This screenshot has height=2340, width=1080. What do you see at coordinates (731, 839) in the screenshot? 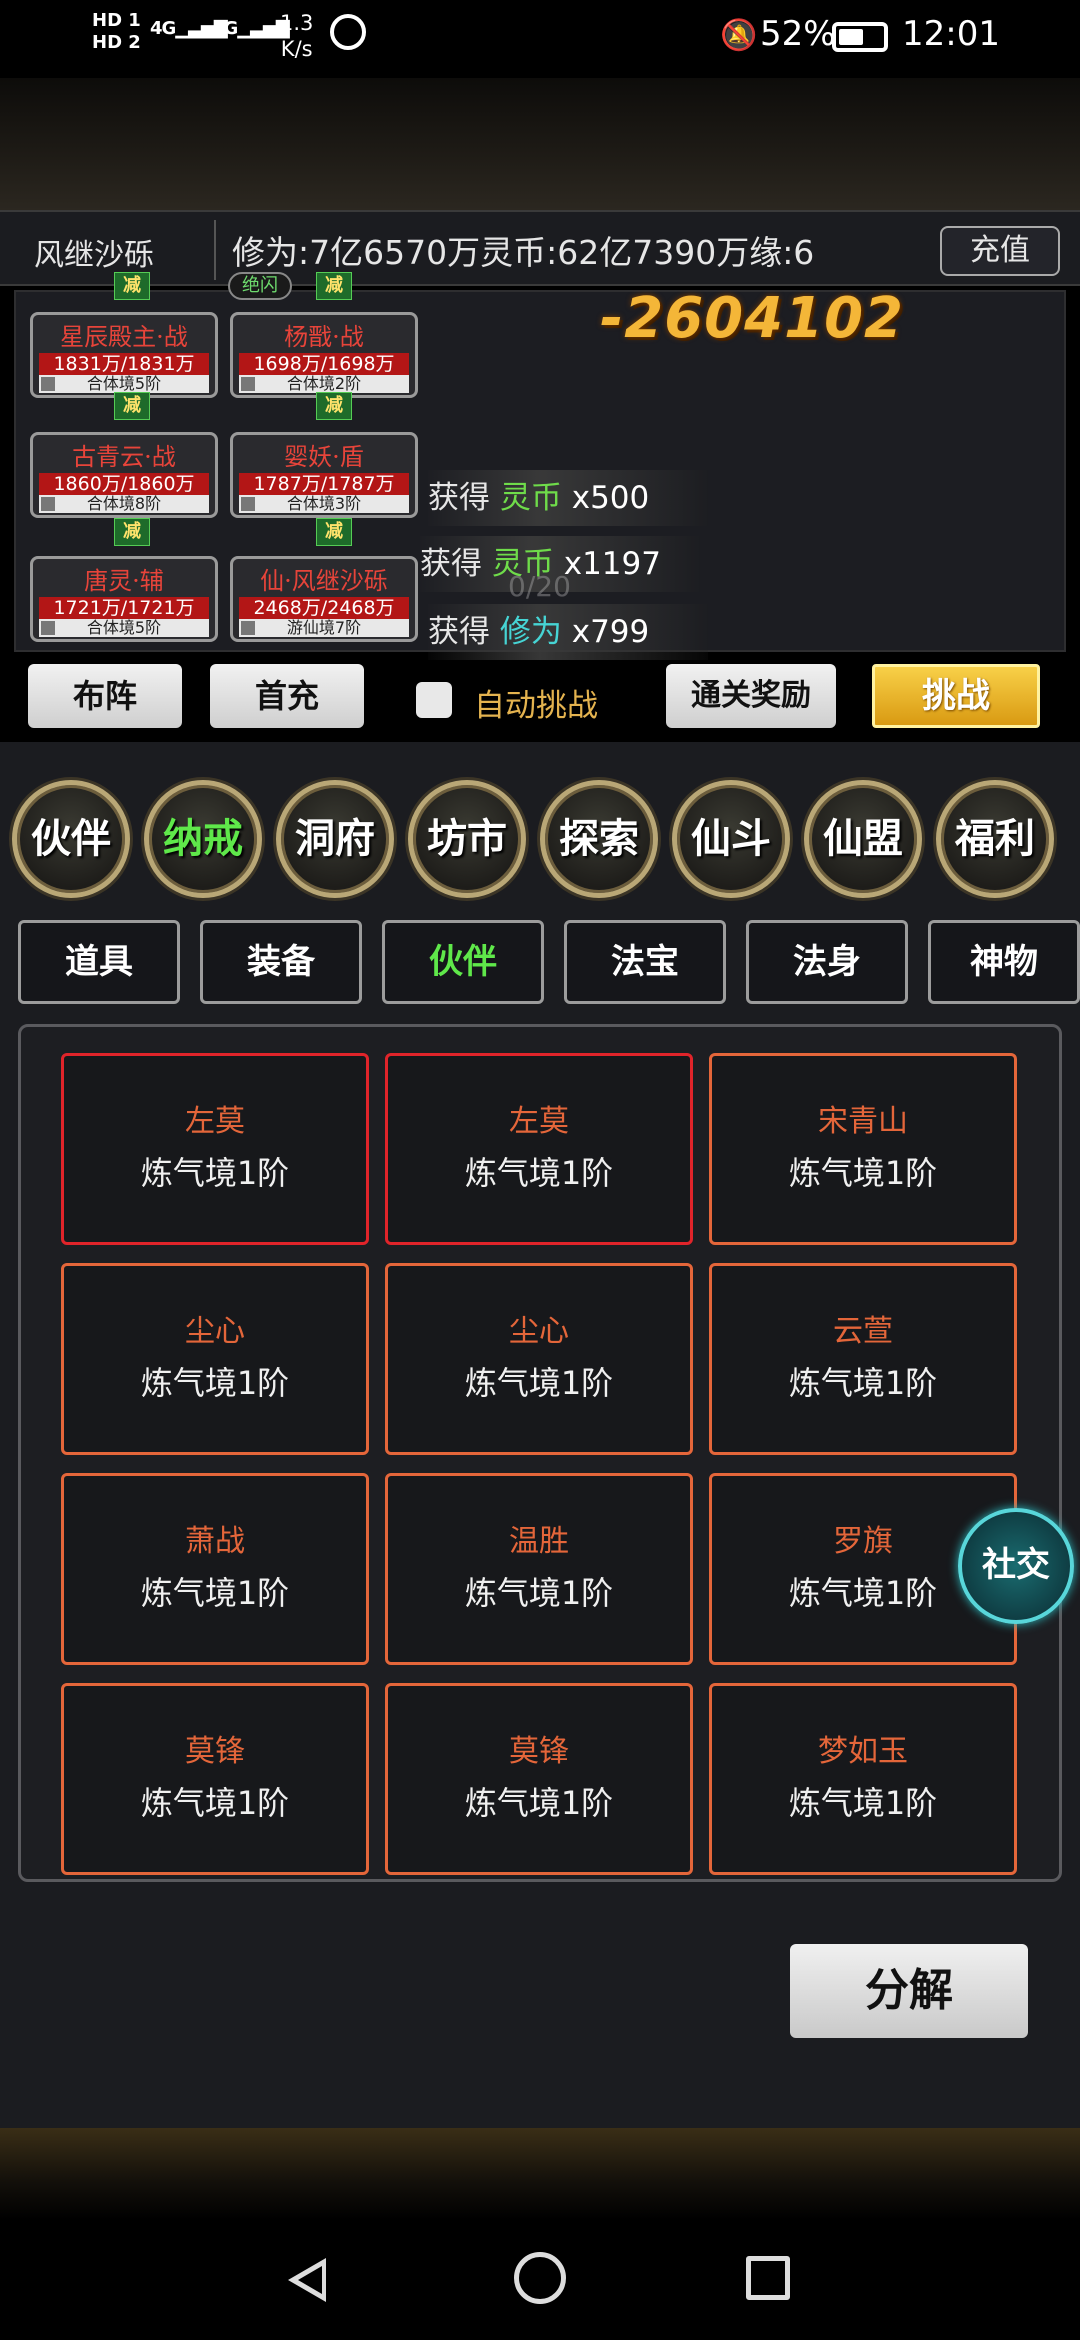
I see `nav-arena: 仙斗` at bounding box center [731, 839].